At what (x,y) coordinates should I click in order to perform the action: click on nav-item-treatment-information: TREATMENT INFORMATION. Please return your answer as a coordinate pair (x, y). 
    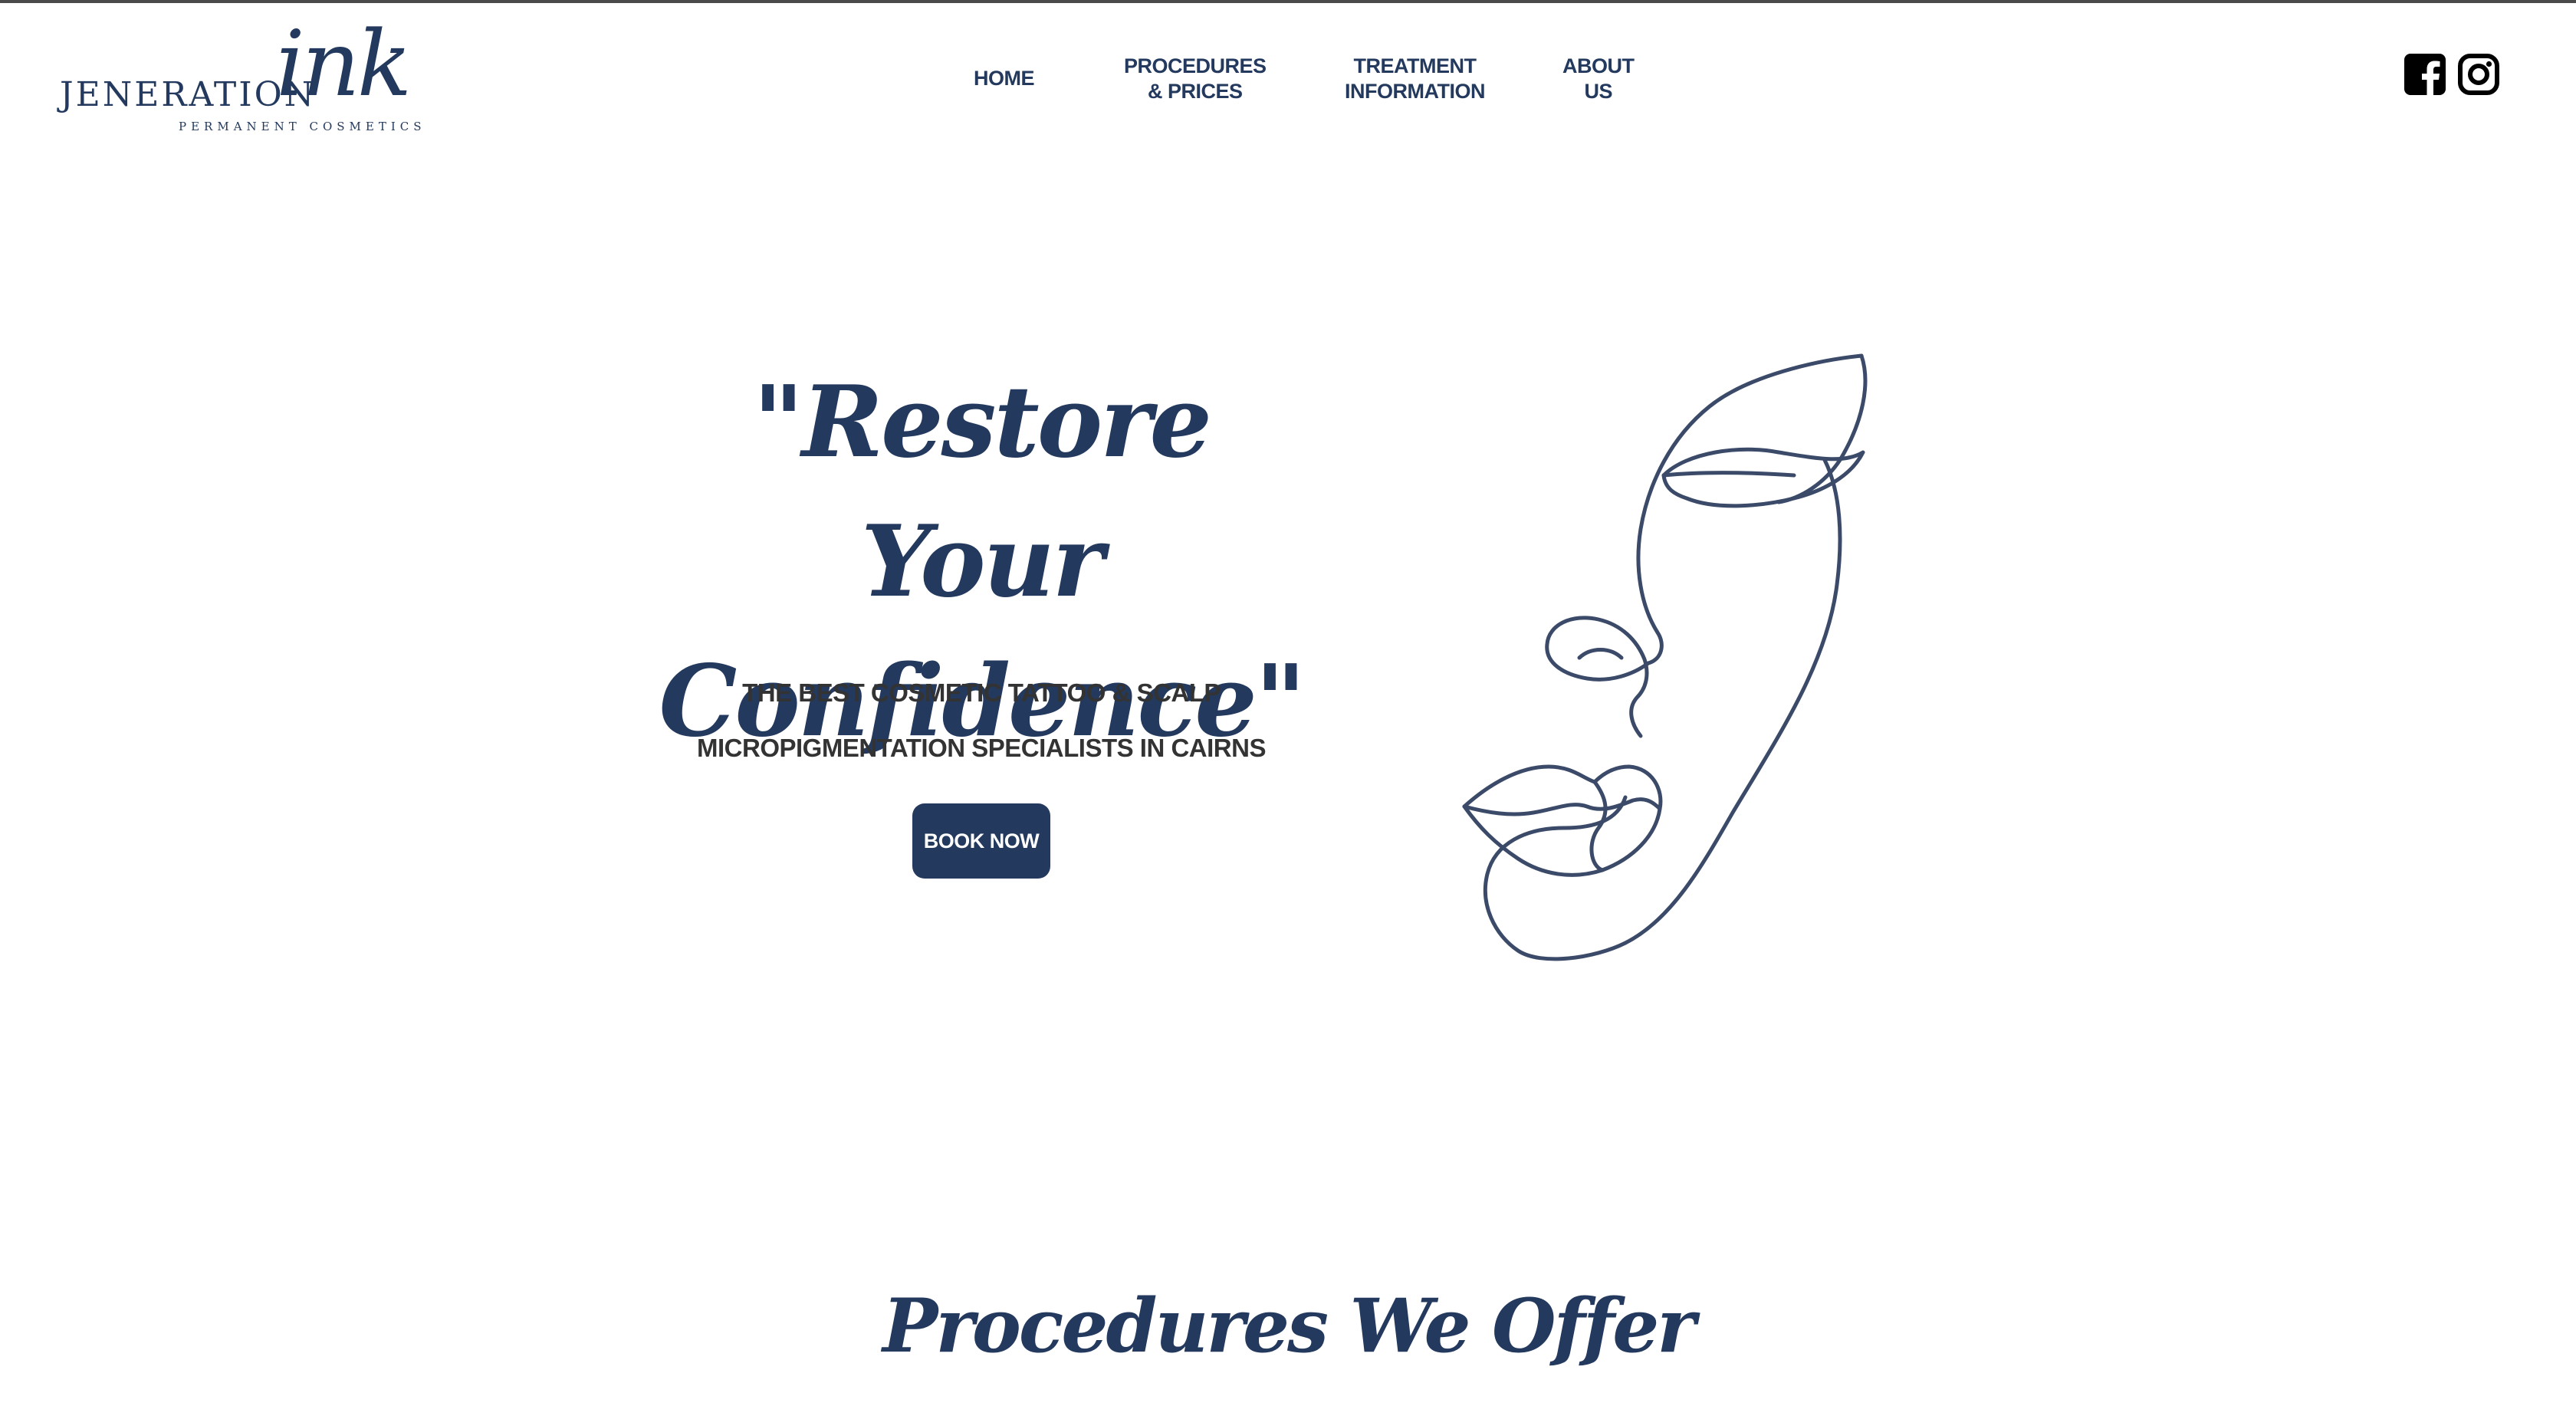
    Looking at the image, I should click on (1415, 79).